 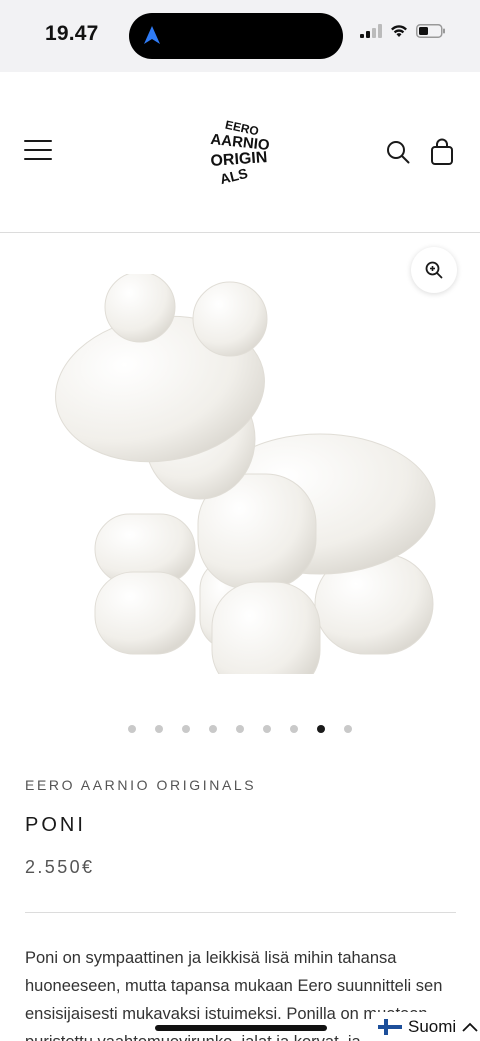 What do you see at coordinates (240, 912) in the screenshot?
I see `divider` at bounding box center [240, 912].